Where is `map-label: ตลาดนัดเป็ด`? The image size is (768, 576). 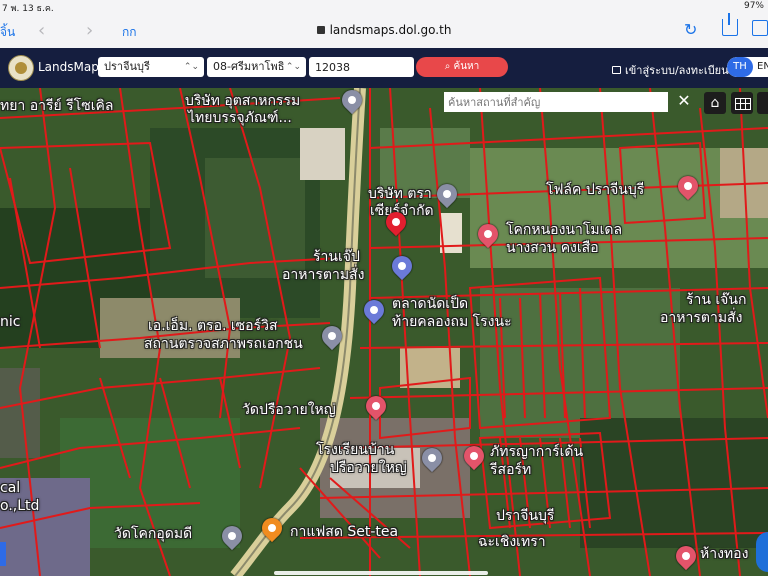
map-label: ตลาดนัดเป็ด is located at coordinates (430, 304).